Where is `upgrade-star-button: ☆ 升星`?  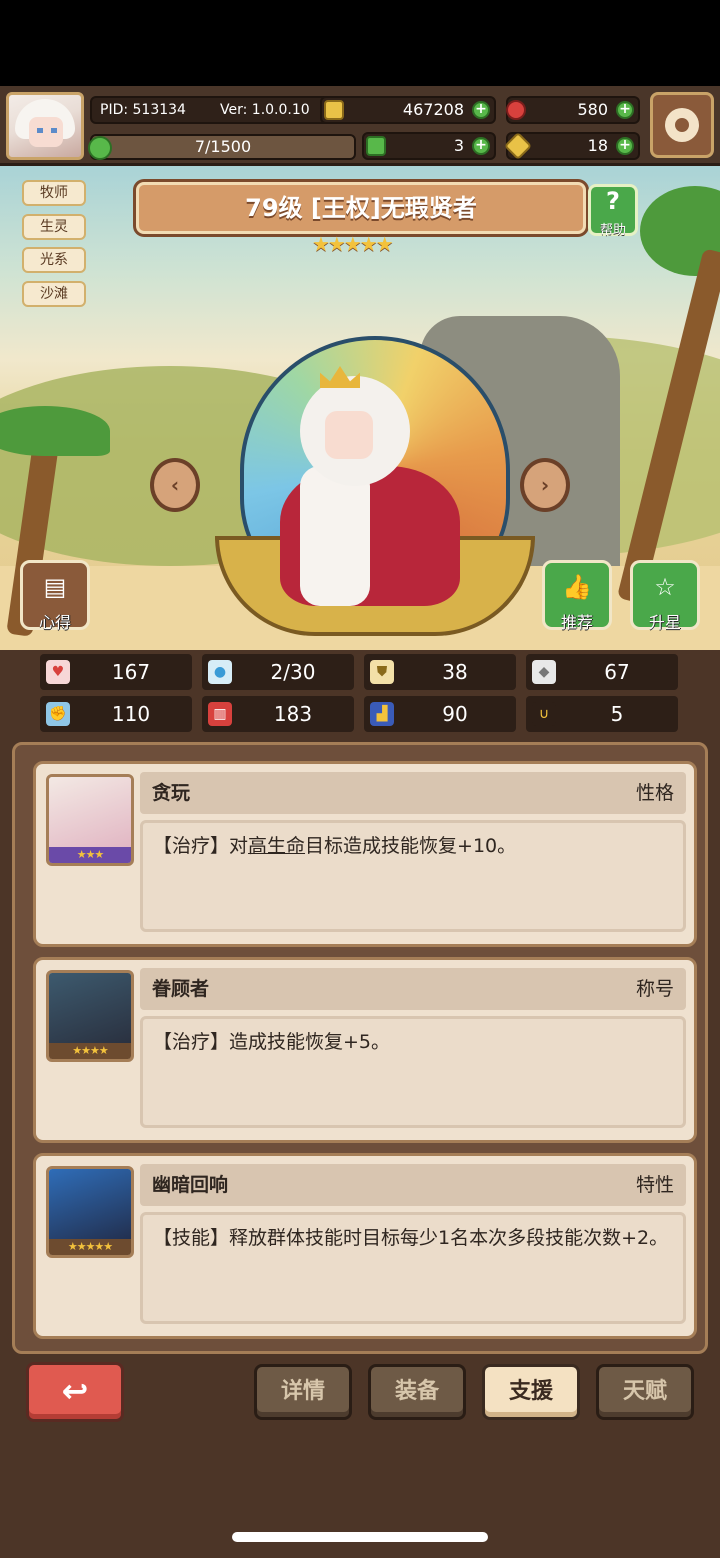
upgrade-star-button: ☆ 升星 is located at coordinates (665, 596).